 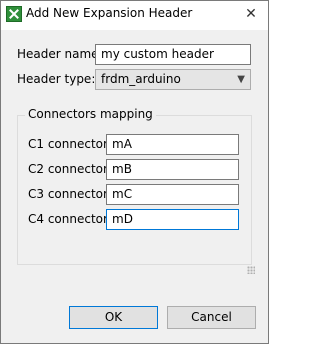 What do you see at coordinates (241, 79) in the screenshot?
I see `chevron-down-icon: ▼` at bounding box center [241, 79].